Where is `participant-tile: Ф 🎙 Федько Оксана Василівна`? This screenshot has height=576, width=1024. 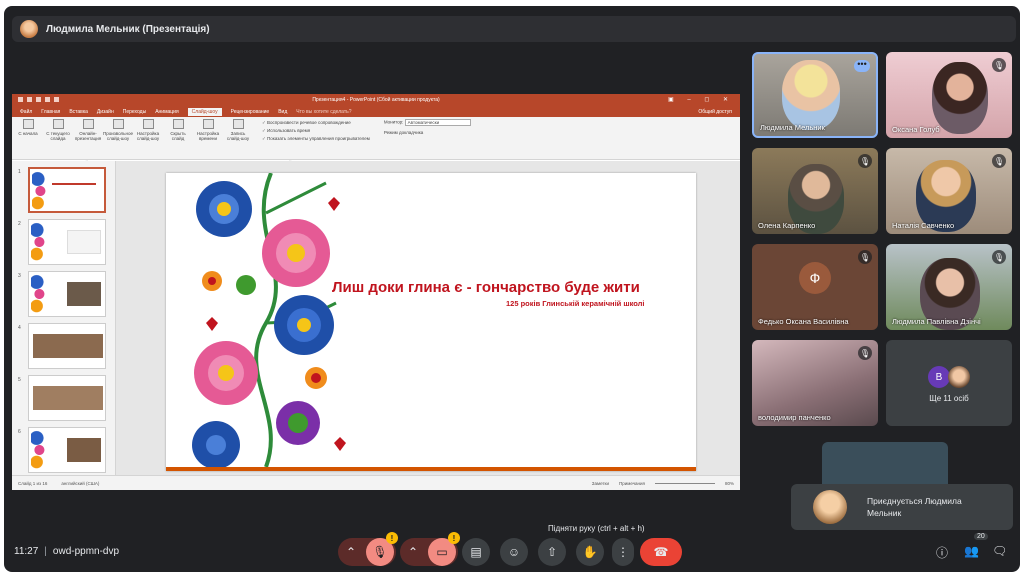 participant-tile: Ф 🎙 Федько Оксана Василівна is located at coordinates (815, 287).